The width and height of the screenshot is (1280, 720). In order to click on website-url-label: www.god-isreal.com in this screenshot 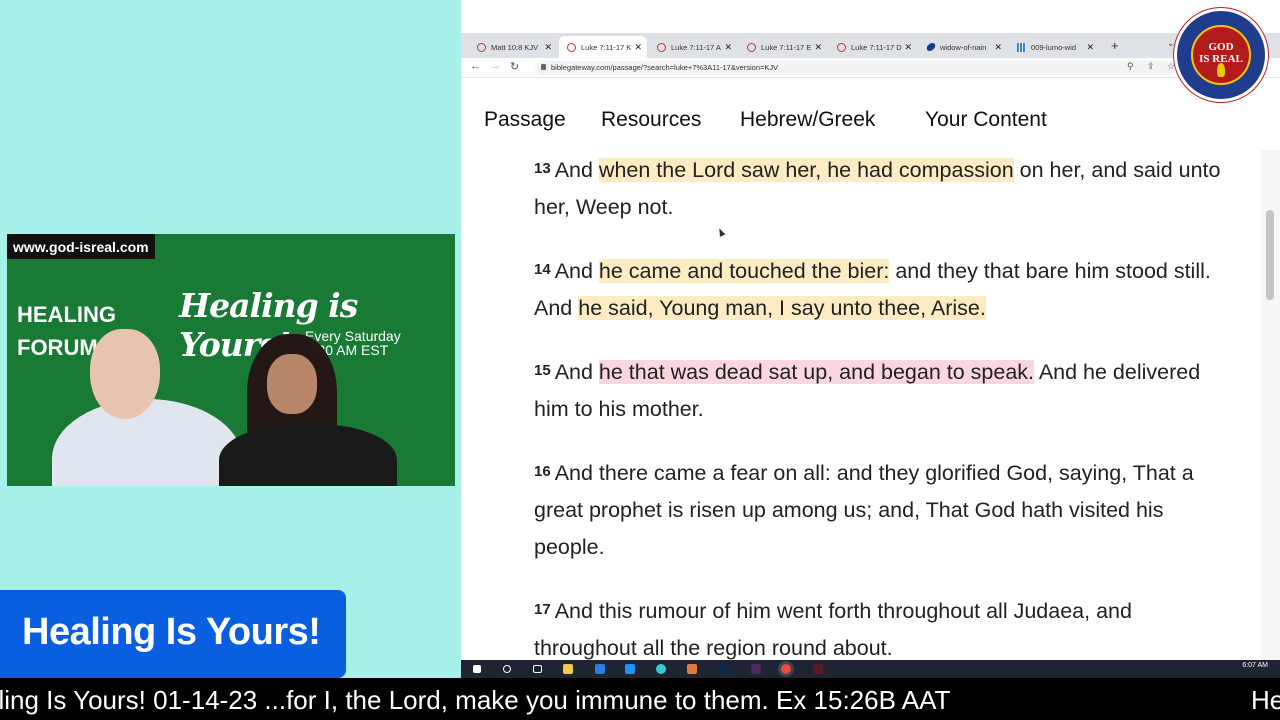, I will do `click(81, 246)`.